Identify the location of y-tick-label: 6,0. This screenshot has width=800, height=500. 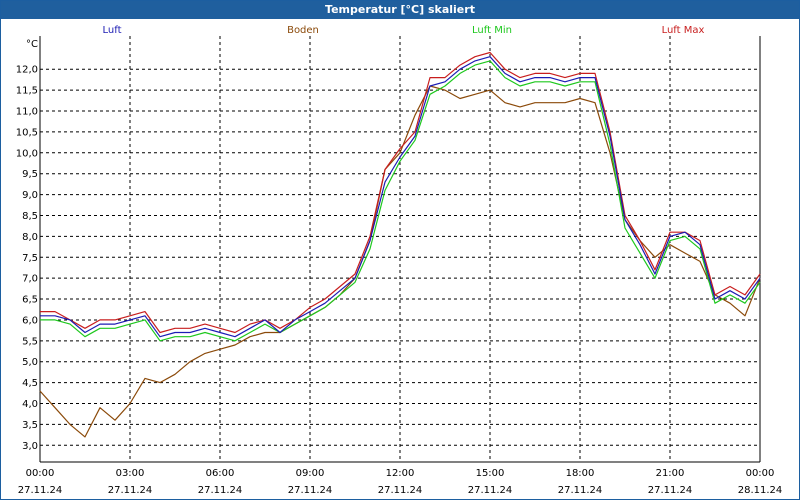
(30, 320).